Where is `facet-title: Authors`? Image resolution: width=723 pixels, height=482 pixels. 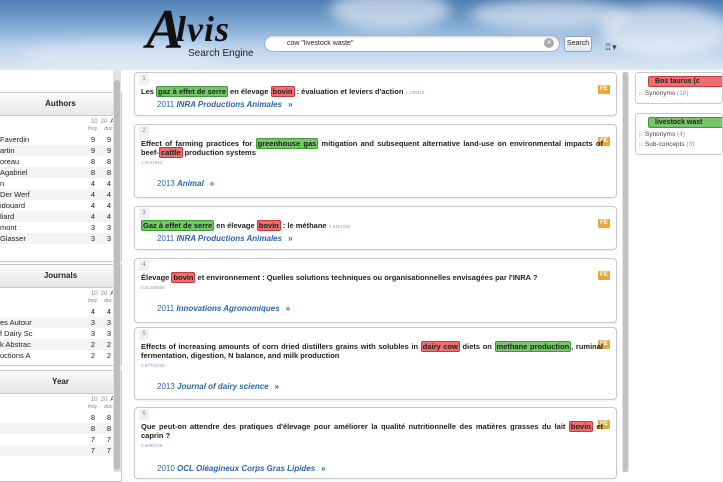 facet-title: Authors is located at coordinates (60, 104).